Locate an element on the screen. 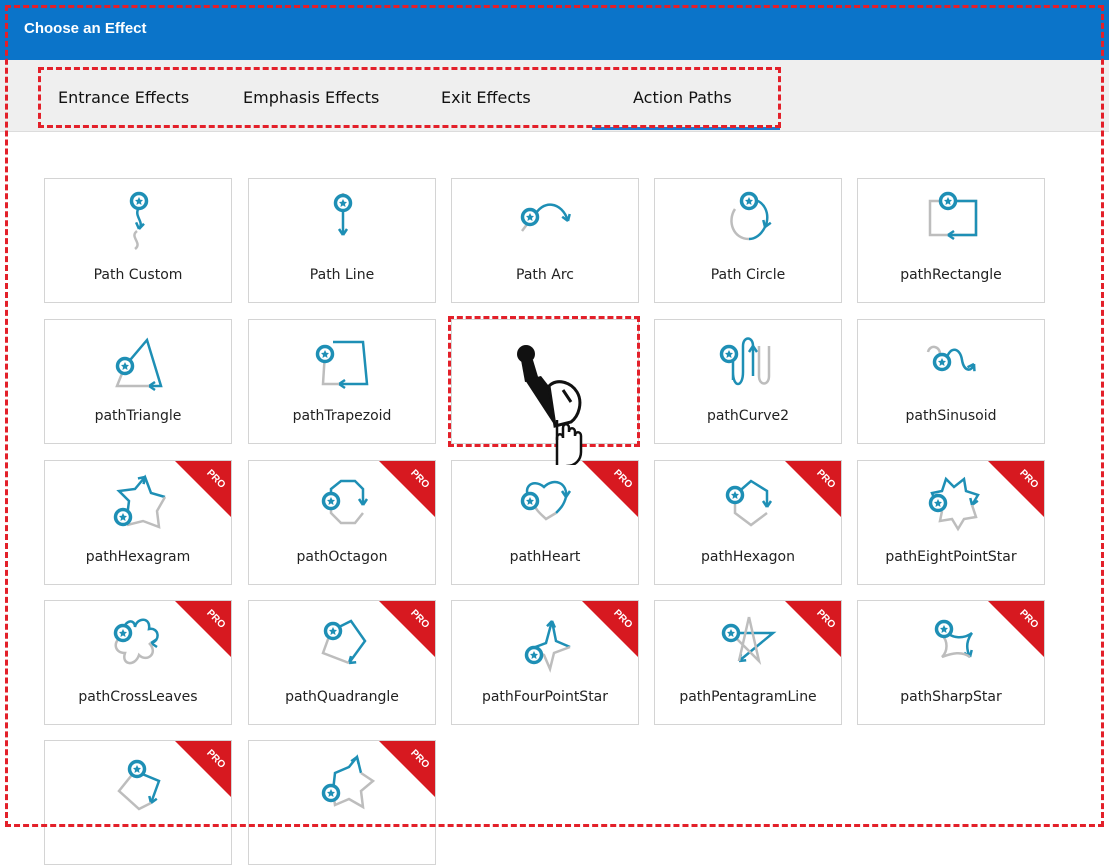 This screenshot has height=865, width=1109. path-eight-point-star-icon is located at coordinates (954, 504).